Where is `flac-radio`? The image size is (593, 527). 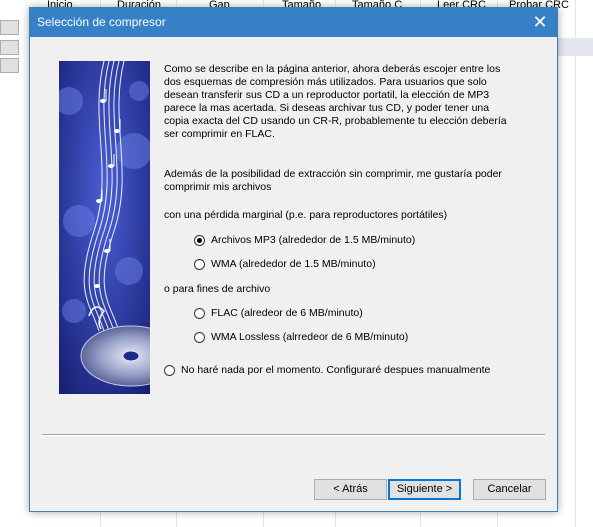 flac-radio is located at coordinates (199, 313).